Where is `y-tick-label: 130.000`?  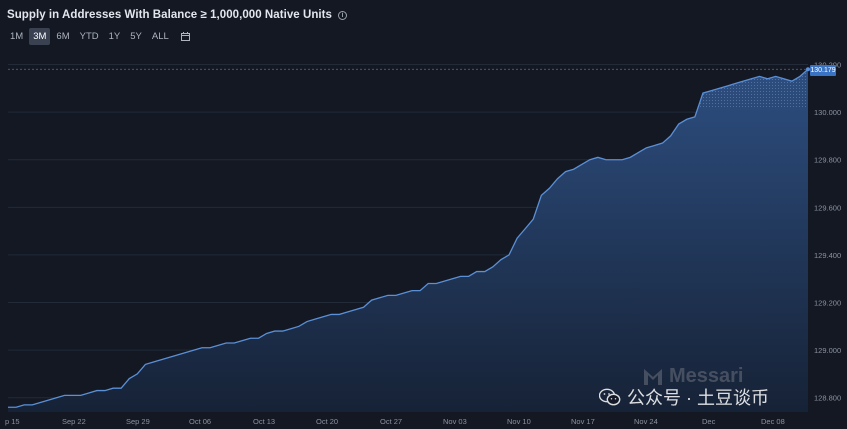 y-tick-label: 130.000 is located at coordinates (827, 112).